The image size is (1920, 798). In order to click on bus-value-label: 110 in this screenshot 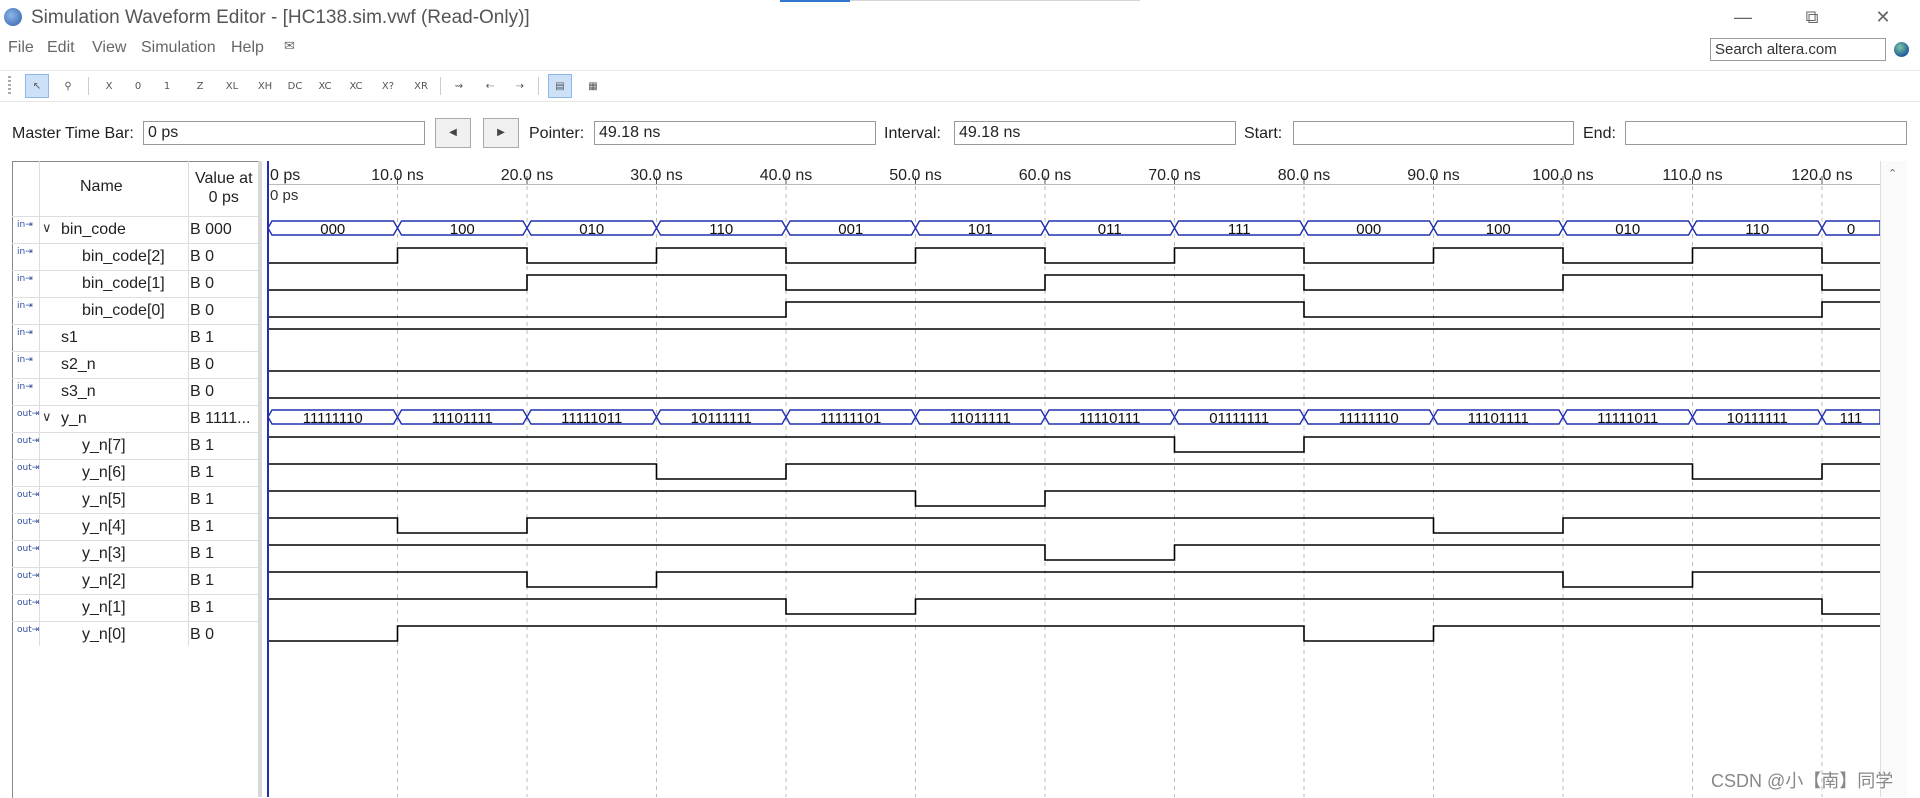, I will do `click(721, 229)`.